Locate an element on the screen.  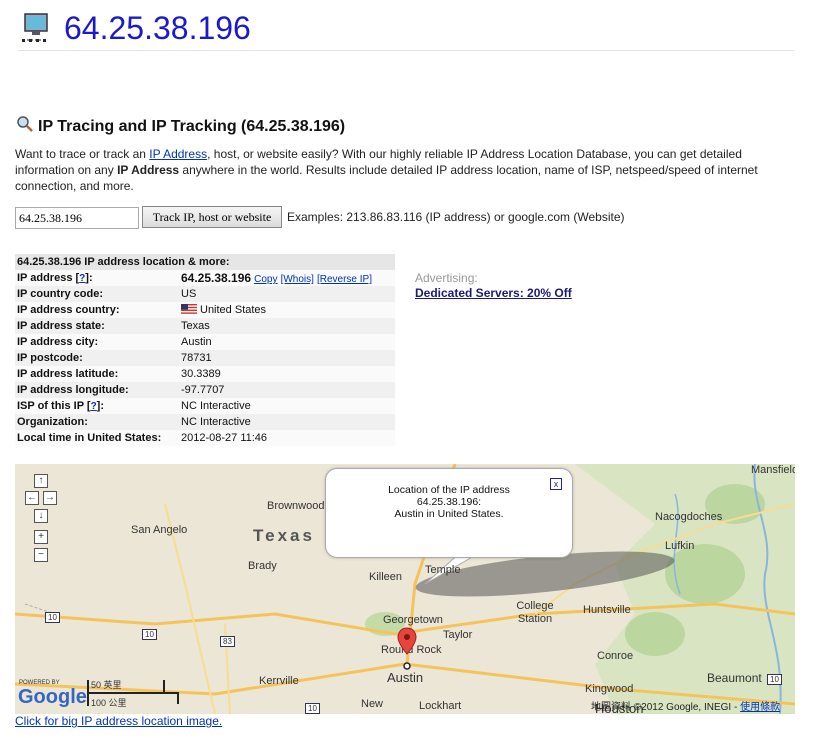
place-kingwood: Kingwood is located at coordinates (609, 689).